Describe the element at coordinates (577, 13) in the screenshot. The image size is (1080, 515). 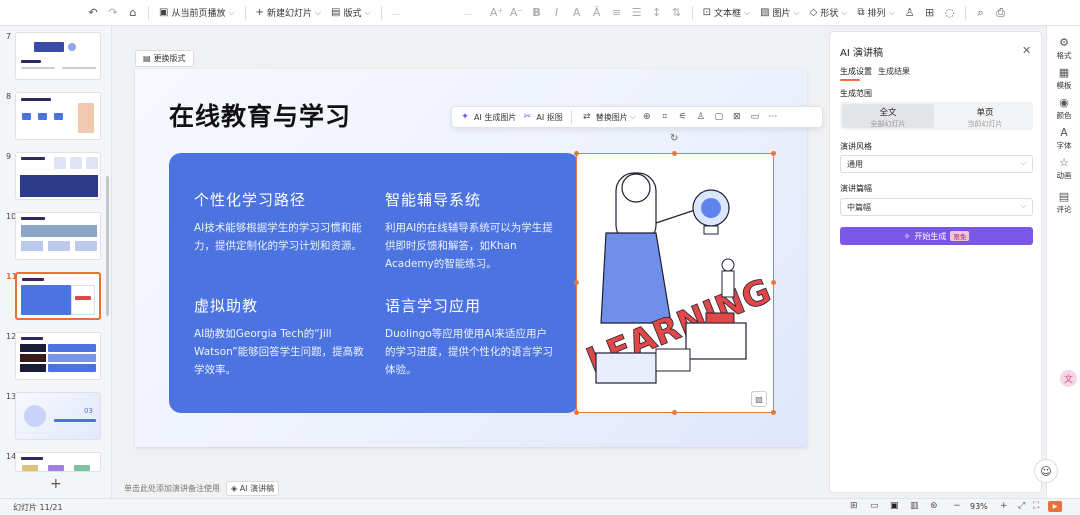
I see `font-color-icon: A` at that location.